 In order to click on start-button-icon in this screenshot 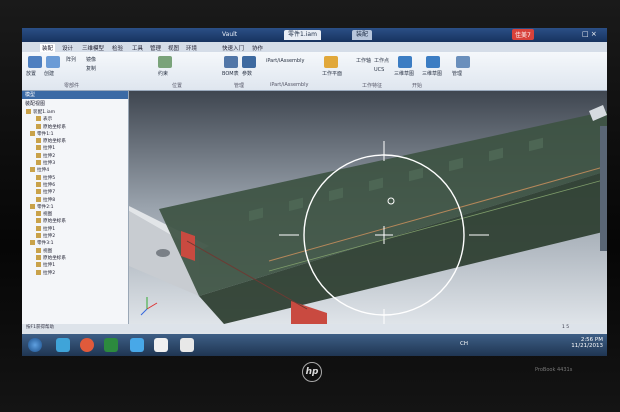, I will do `click(35, 345)`.